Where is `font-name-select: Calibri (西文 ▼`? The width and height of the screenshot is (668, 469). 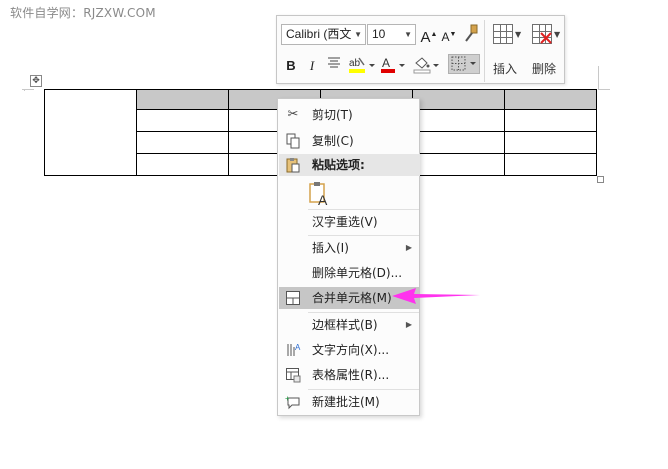
font-name-select: Calibri (西文 ▼ is located at coordinates (323, 34).